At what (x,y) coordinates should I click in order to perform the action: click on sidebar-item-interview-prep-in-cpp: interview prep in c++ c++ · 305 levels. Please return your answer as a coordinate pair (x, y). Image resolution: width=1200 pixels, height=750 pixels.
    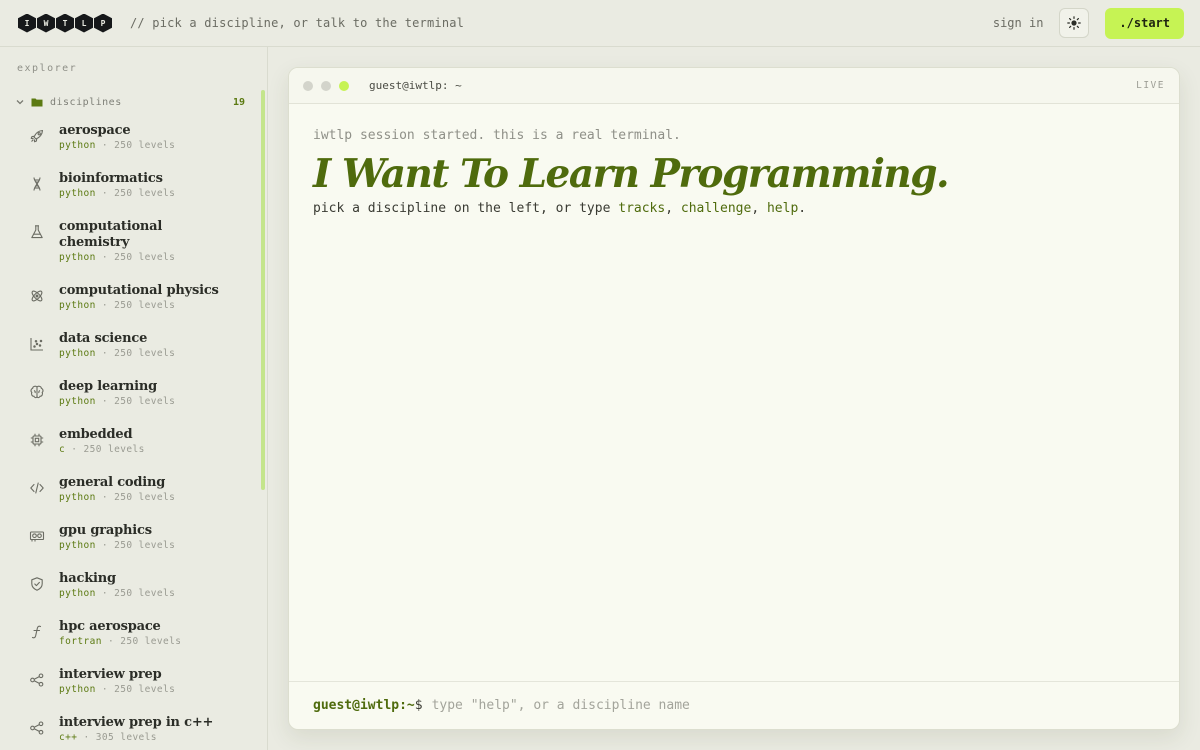
    Looking at the image, I should click on (127, 732).